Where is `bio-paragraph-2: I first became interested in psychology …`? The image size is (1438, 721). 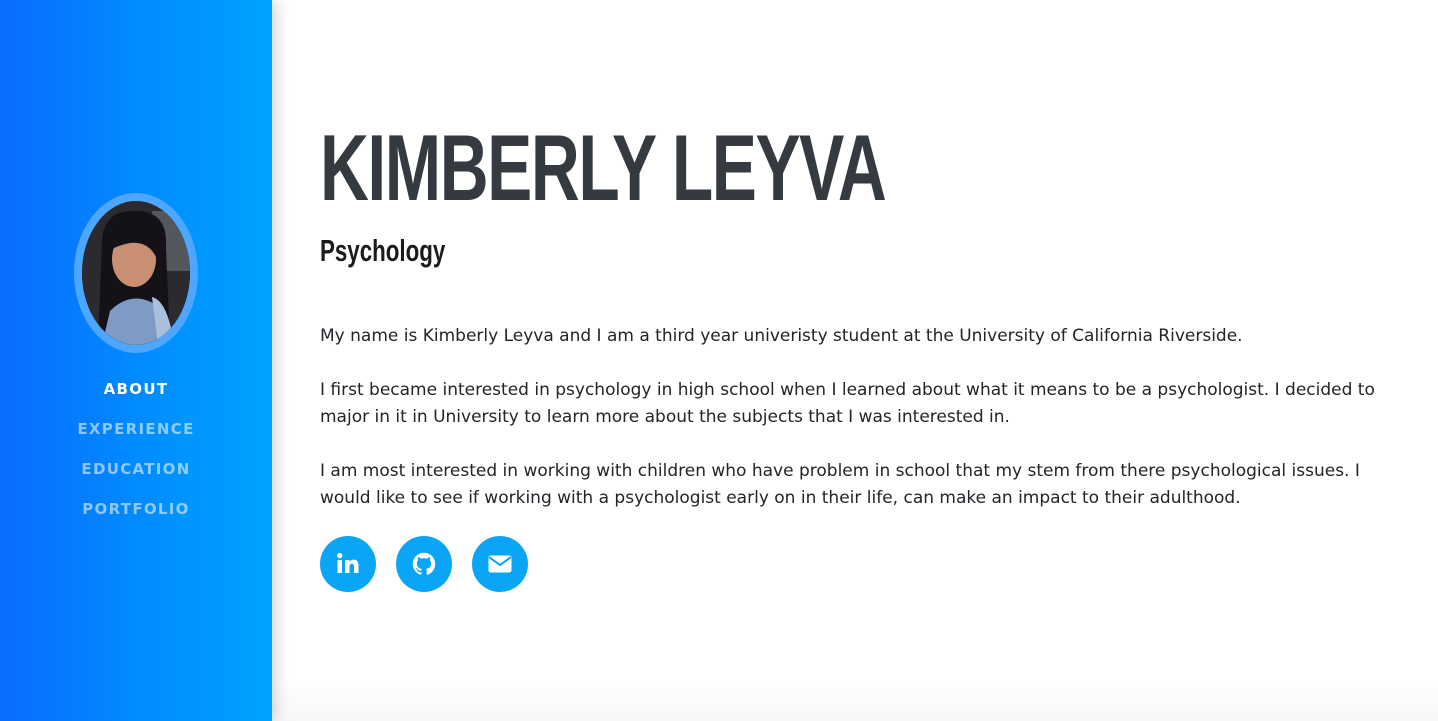
bio-paragraph-2: I first became interested in psychology … is located at coordinates (847, 403).